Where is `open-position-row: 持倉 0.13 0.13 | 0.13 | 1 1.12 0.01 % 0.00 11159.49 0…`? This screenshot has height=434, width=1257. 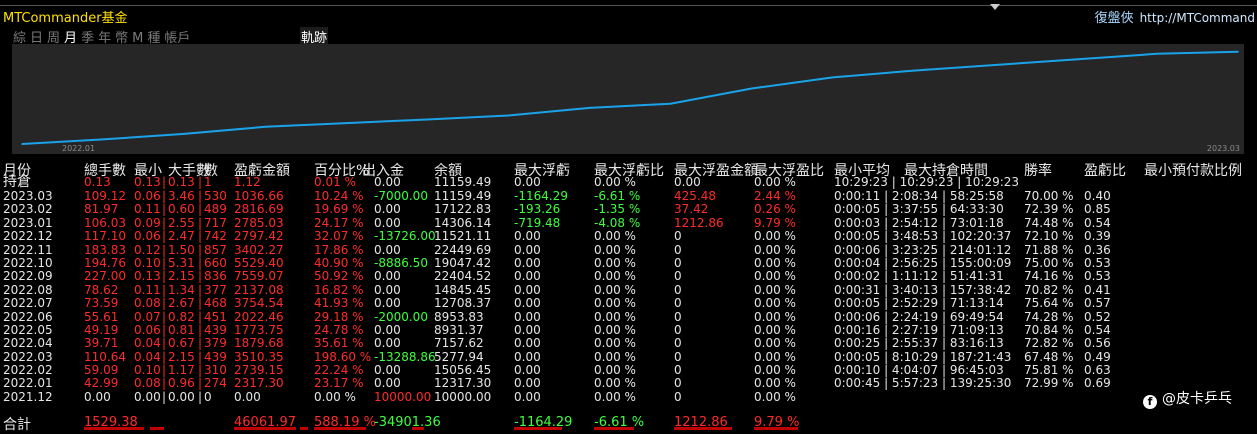
open-position-row: 持倉 0.13 0.13 | 0.13 | 1 1.12 0.01 % 0.00 11159.49 0… is located at coordinates (628, 182).